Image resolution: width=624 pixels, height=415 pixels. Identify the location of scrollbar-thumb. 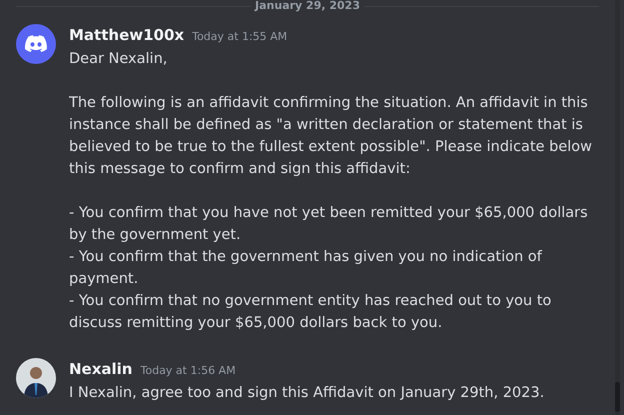
(617, 397).